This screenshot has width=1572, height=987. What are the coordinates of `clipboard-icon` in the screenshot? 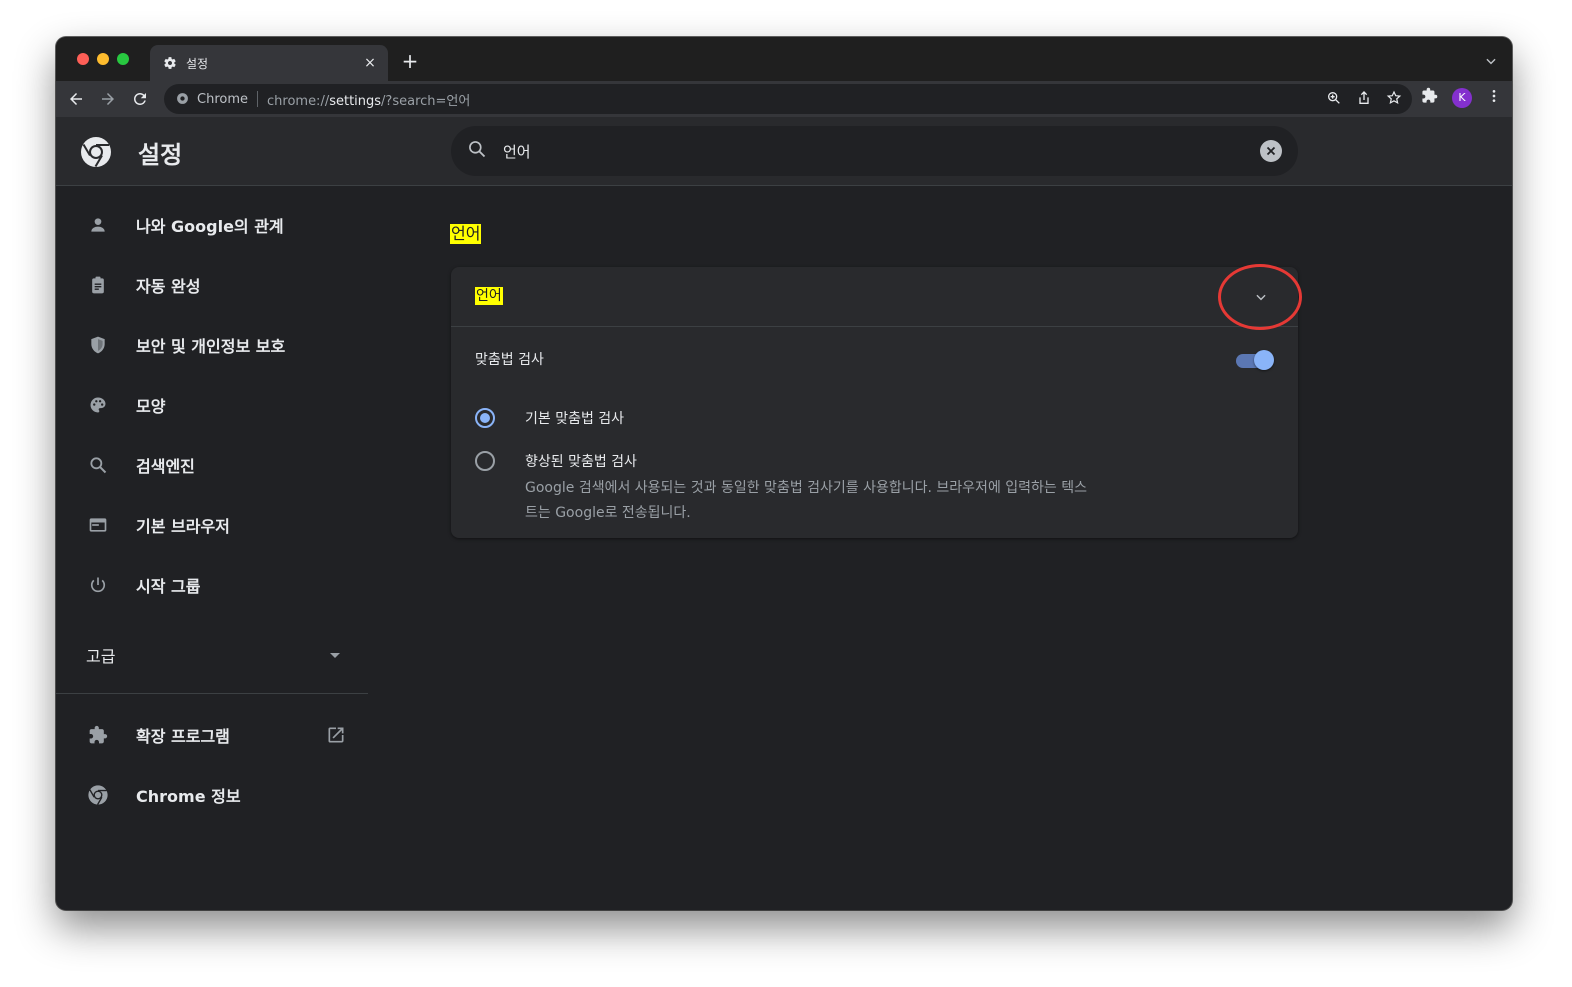 It's located at (98, 285).